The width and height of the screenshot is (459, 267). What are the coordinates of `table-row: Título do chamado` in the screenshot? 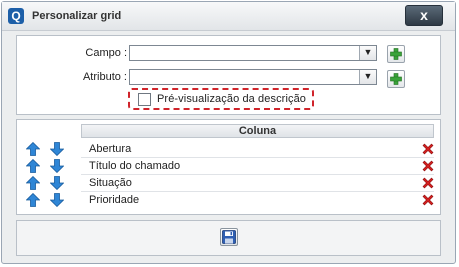 It's located at (228, 166).